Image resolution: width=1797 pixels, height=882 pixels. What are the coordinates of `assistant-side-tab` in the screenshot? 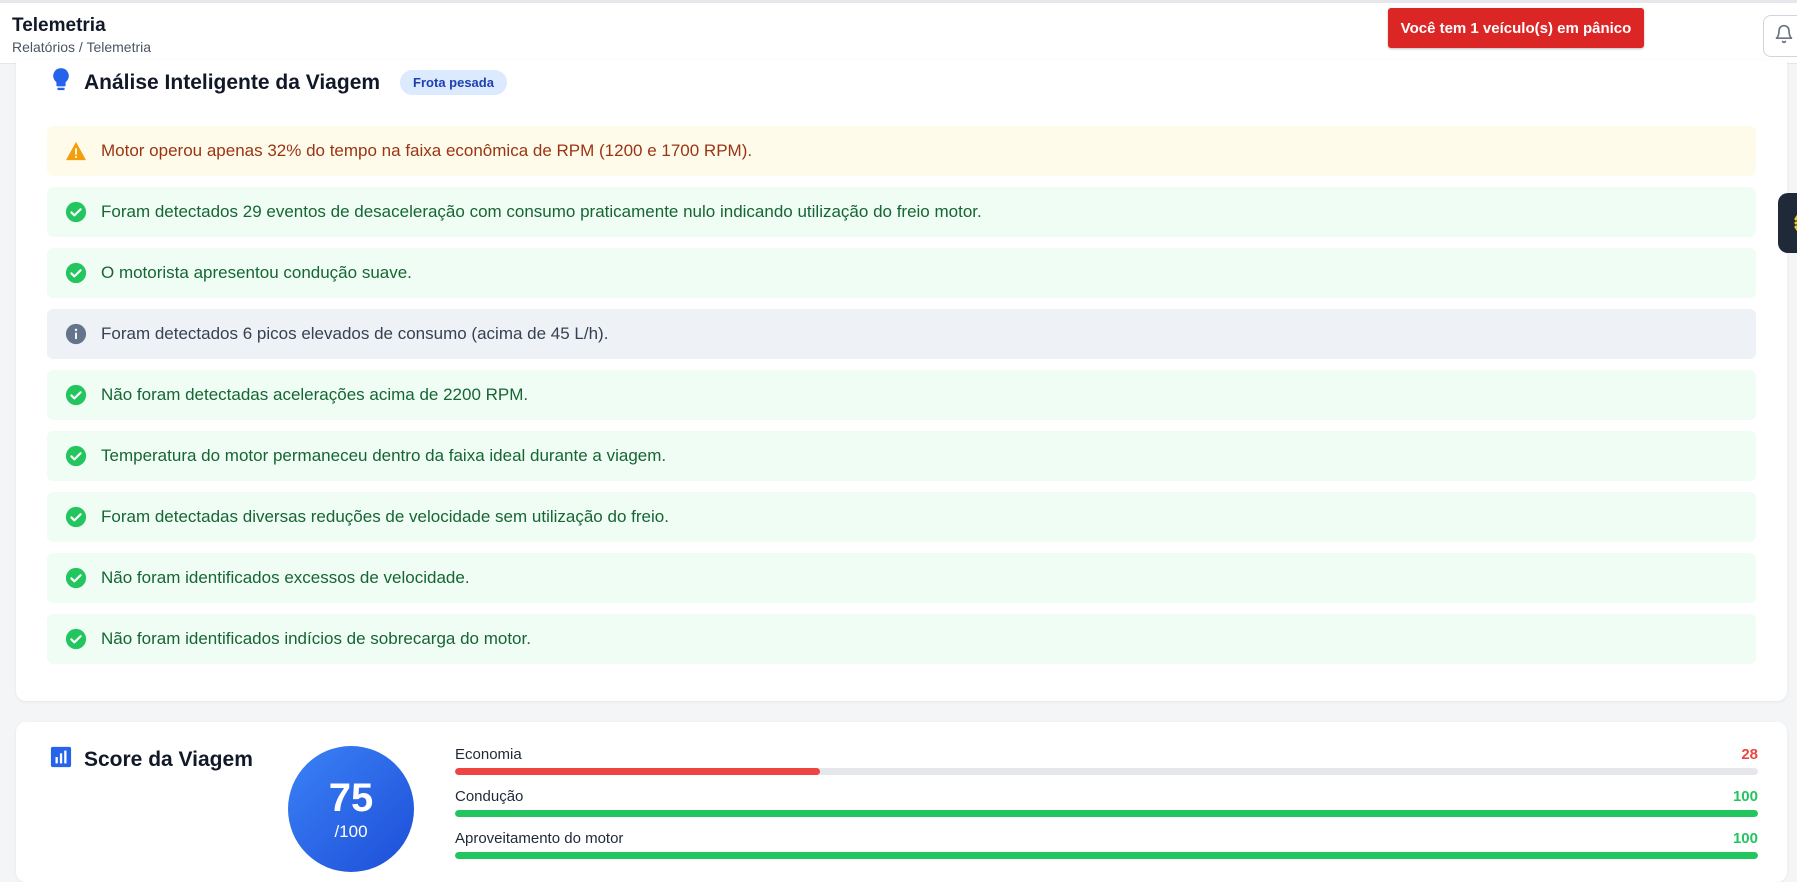 It's located at (1787, 223).